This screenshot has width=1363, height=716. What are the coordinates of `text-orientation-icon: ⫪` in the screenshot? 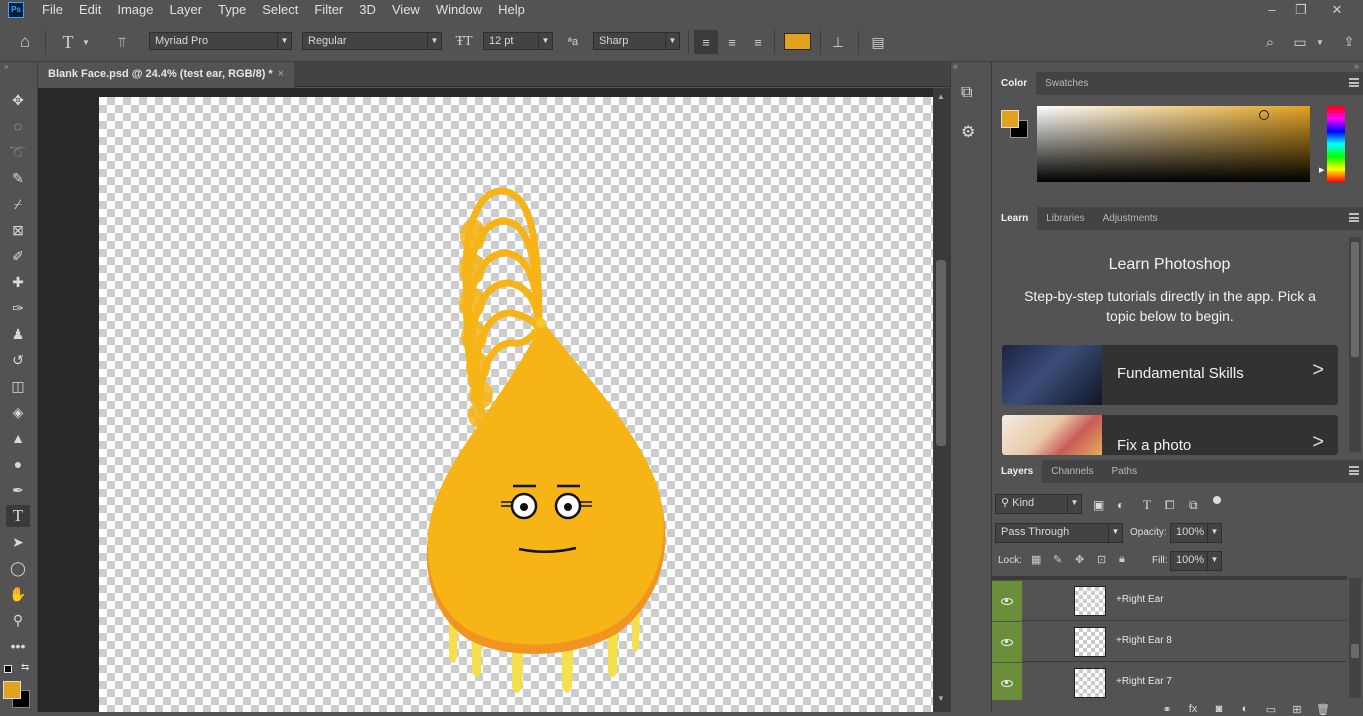 It's located at (122, 42).